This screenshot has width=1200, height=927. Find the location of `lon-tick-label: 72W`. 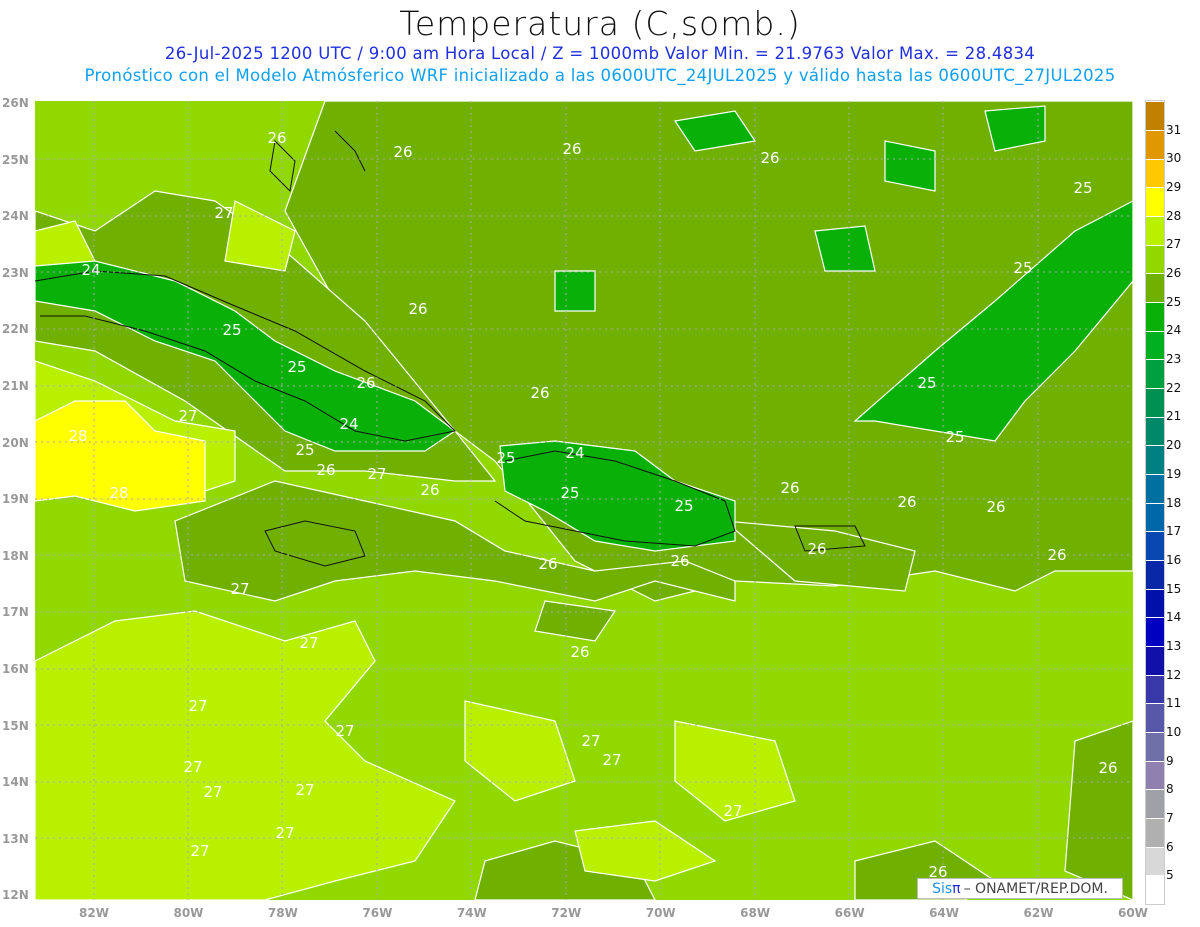

lon-tick-label: 72W is located at coordinates (566, 913).